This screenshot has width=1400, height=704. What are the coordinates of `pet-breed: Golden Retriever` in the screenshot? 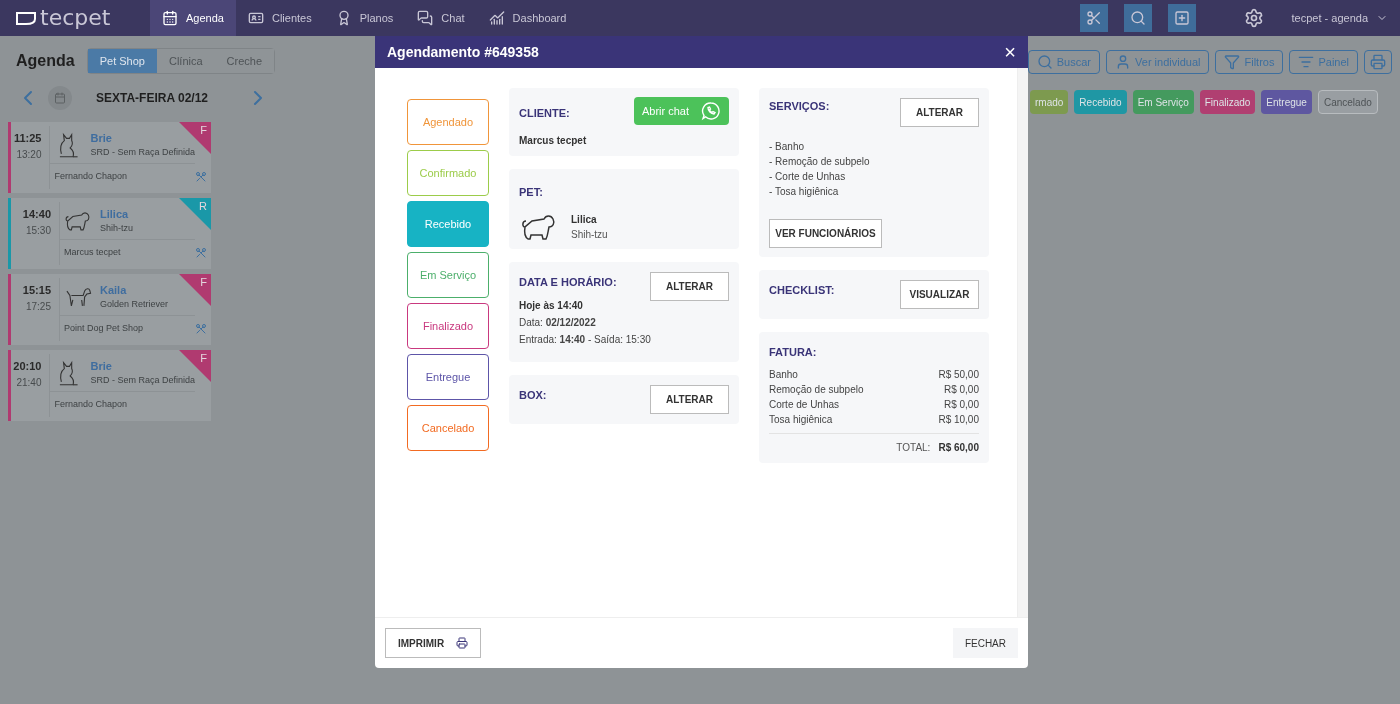 It's located at (134, 304).